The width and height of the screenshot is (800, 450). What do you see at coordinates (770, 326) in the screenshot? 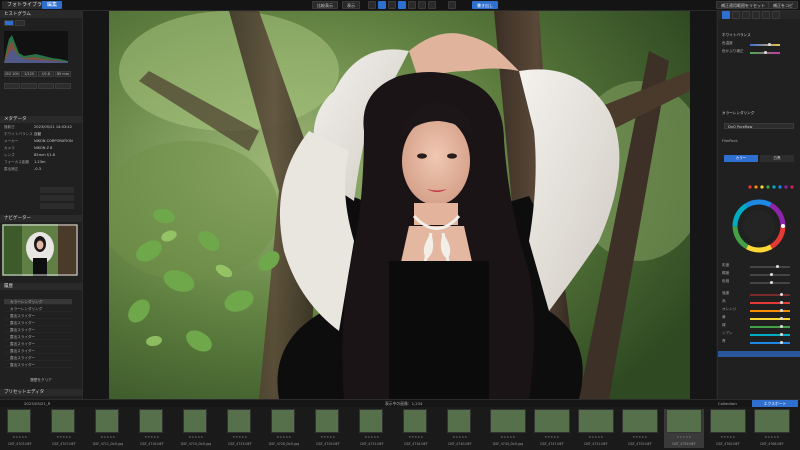
I see `green-slider` at bounding box center [770, 326].